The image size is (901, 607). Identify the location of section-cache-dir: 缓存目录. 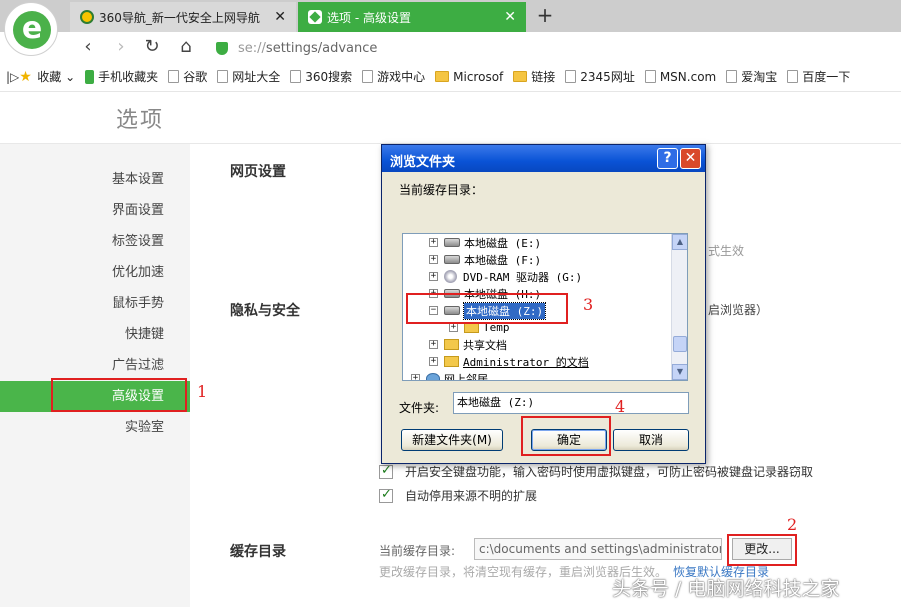
(258, 552).